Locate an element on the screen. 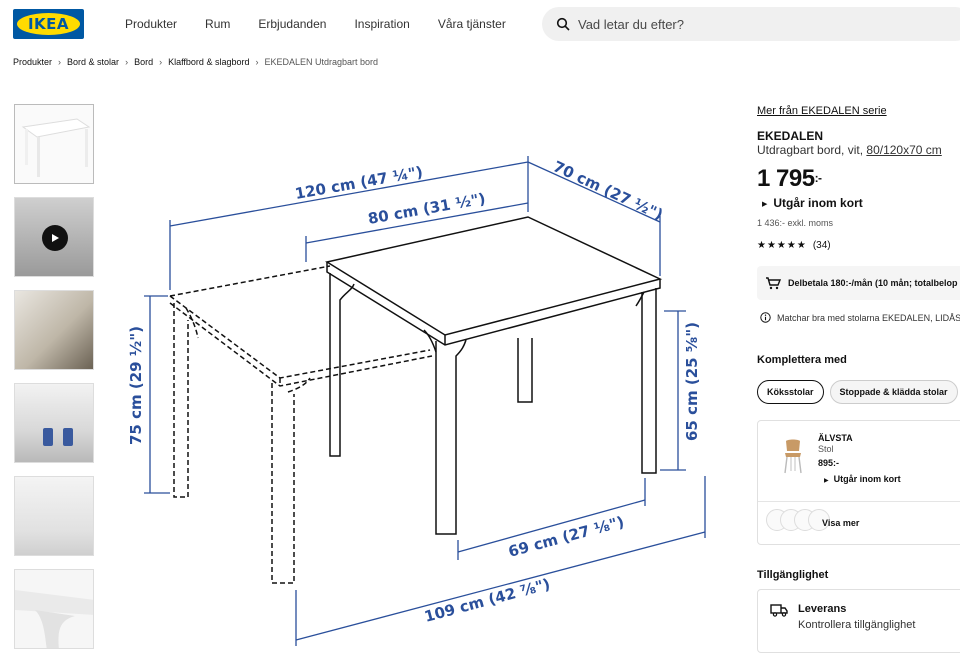 Image resolution: width=960 pixels, height=653 pixels. dim-label-height: 75 cm (29 ½") is located at coordinates (136, 385).